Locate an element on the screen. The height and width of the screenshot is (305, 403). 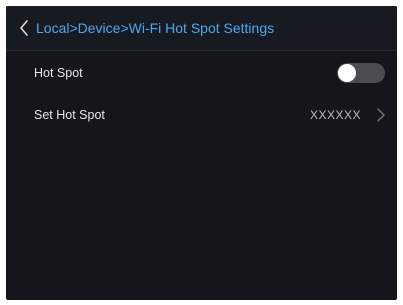
breadcrumb: Local>Device>Wi-Fi Hot Spot Settings is located at coordinates (155, 28).